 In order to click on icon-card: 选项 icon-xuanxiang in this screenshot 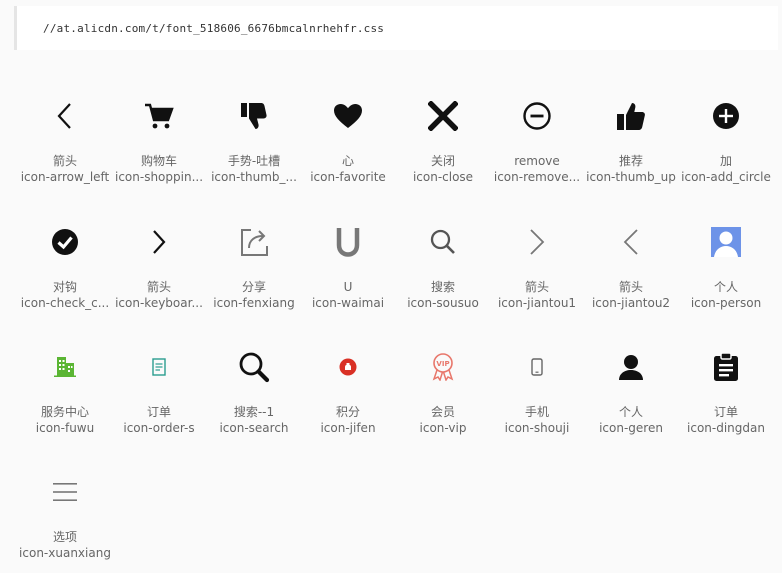, I will do `click(65, 515)`.